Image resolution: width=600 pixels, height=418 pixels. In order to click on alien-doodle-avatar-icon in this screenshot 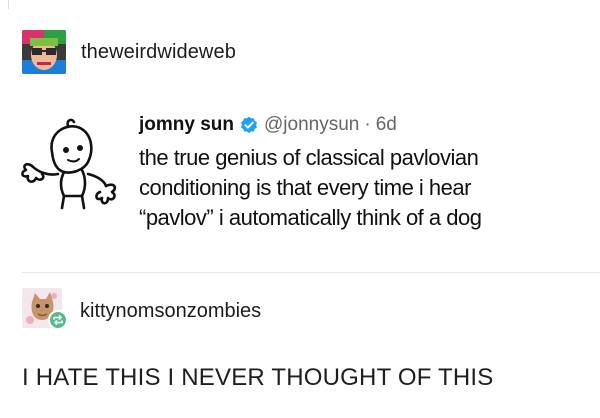, I will do `click(69, 164)`.